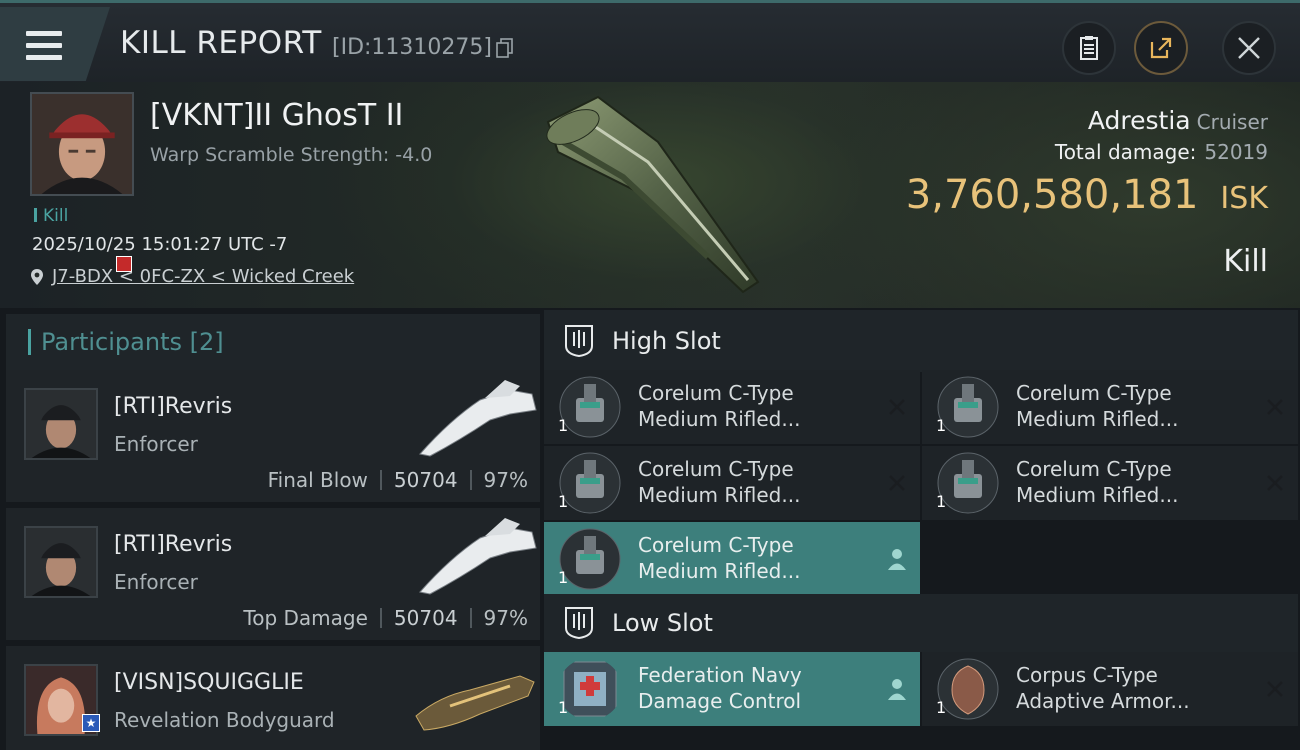 This screenshot has height=750, width=1300. I want to click on participant-row: [RTI]Revris Enforcer Top Damage 50704 97%, so click(273, 574).